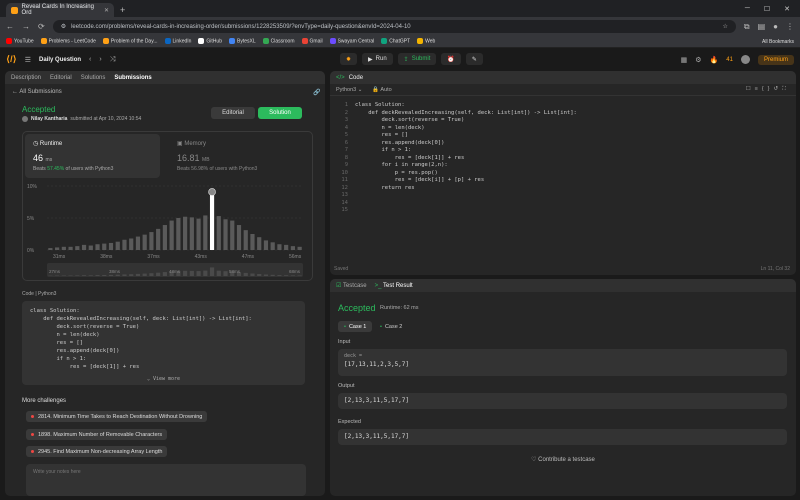 The width and height of the screenshot is (800, 500). I want to click on close-tab-icon: ✕, so click(106, 10).